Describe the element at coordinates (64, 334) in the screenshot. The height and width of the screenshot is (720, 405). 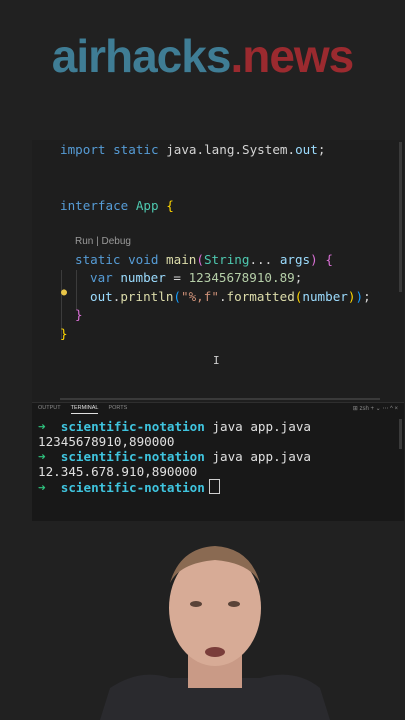
I see `close-brace-interface: }` at that location.